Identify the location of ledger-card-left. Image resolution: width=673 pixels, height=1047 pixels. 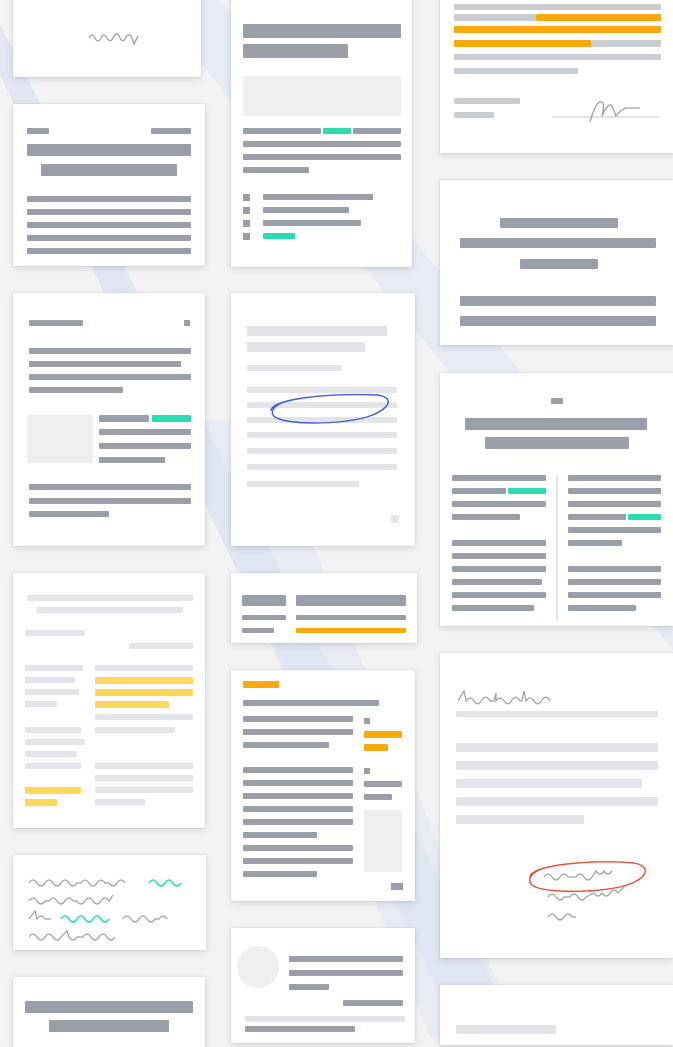
(109, 700).